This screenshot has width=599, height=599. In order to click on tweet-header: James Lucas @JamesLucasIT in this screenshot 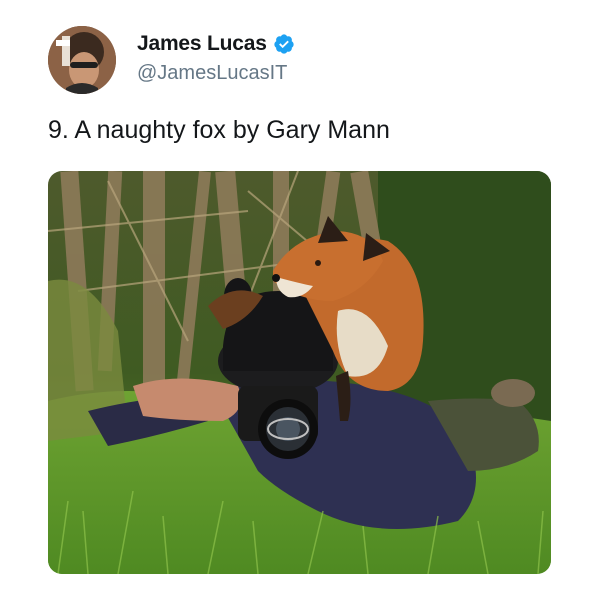, I will do `click(216, 57)`.